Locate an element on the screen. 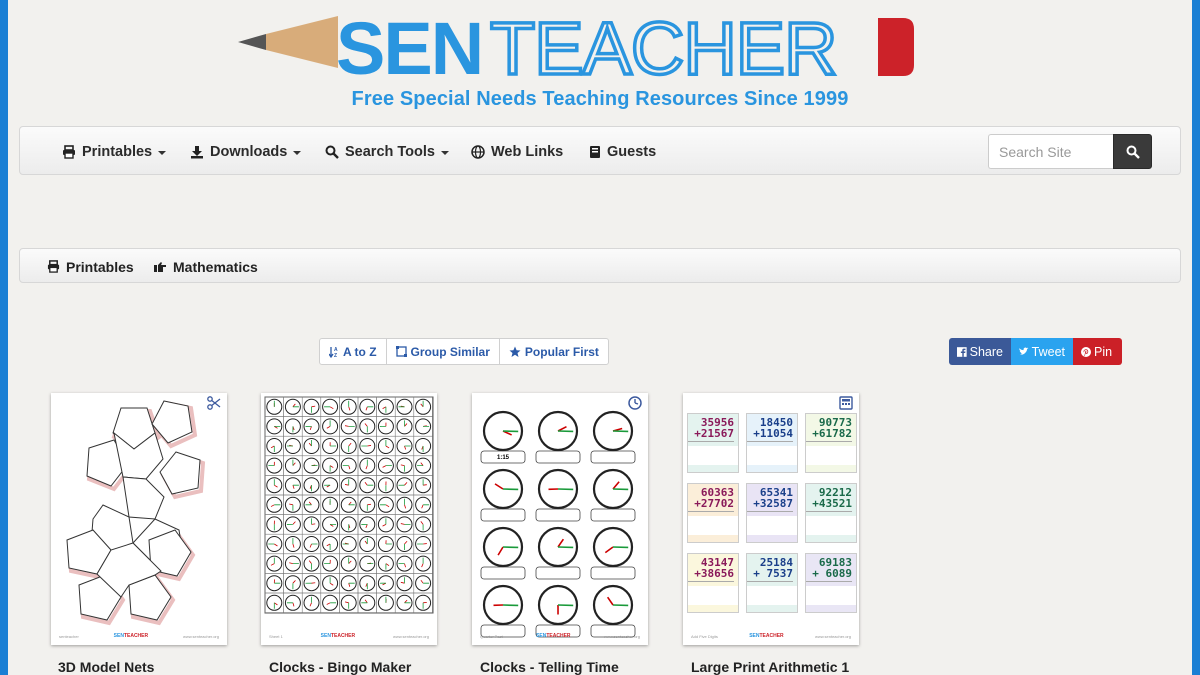  pinterest-pin-button: Pin is located at coordinates (1097, 351).